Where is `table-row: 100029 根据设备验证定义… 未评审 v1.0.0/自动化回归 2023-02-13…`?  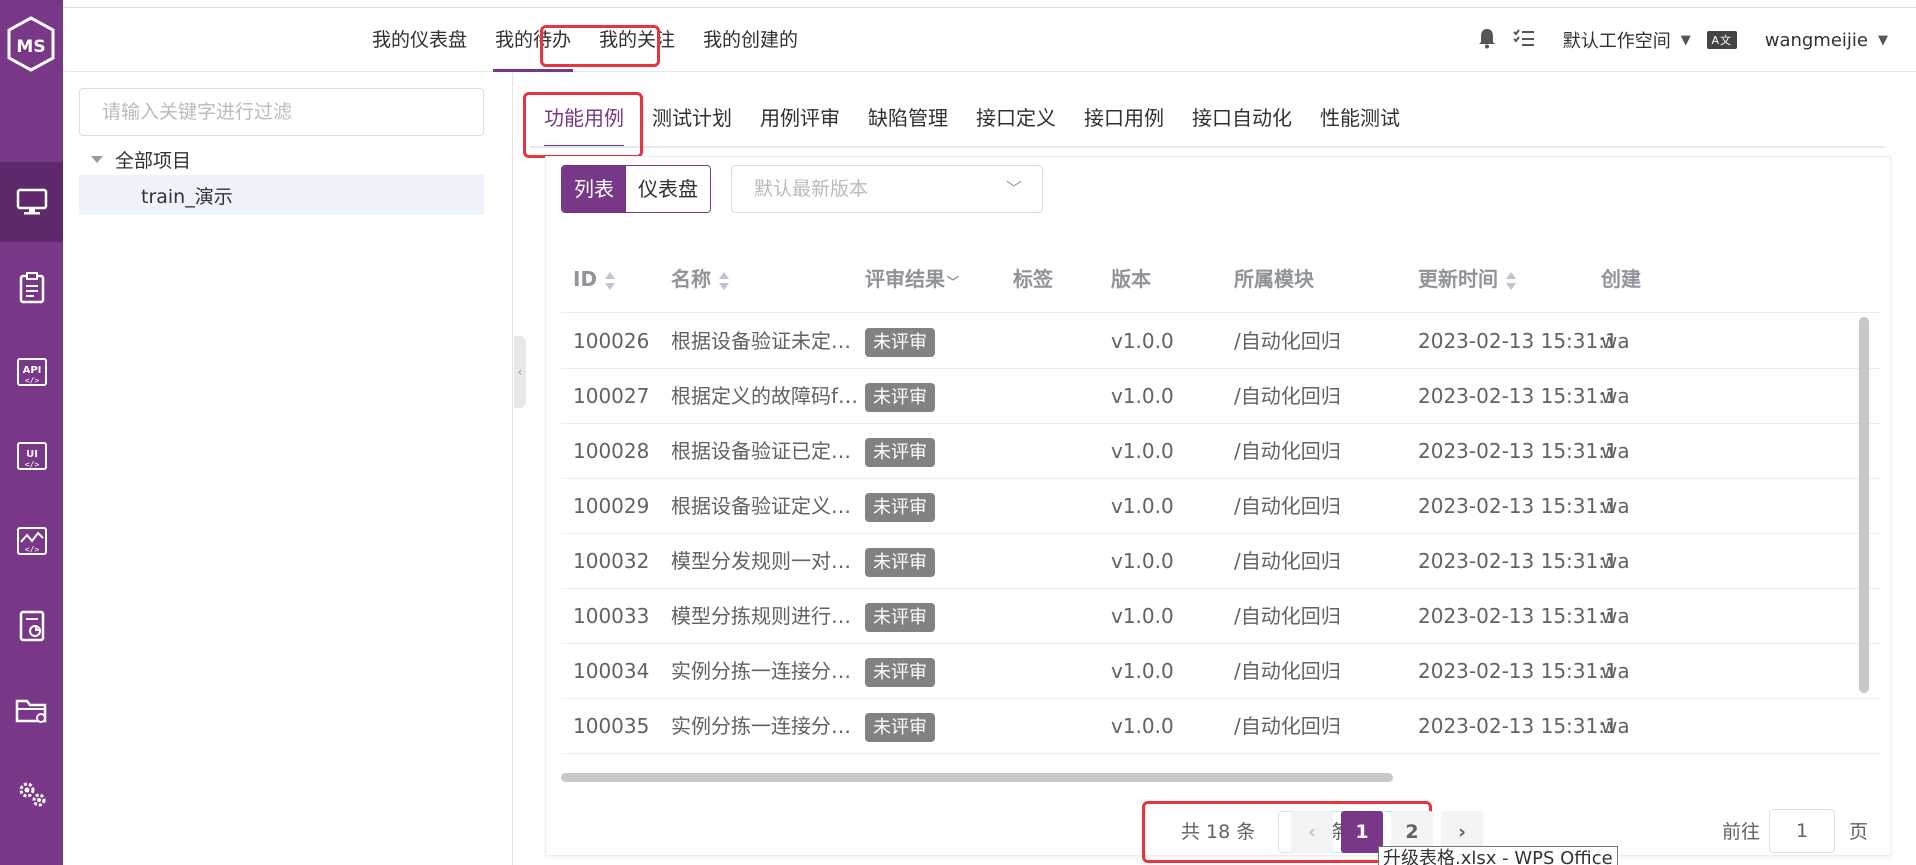
table-row: 100029 根据设备验证定义… 未评审 v1.0.0/自动化回归 2023-02-13… is located at coordinates (1221, 506).